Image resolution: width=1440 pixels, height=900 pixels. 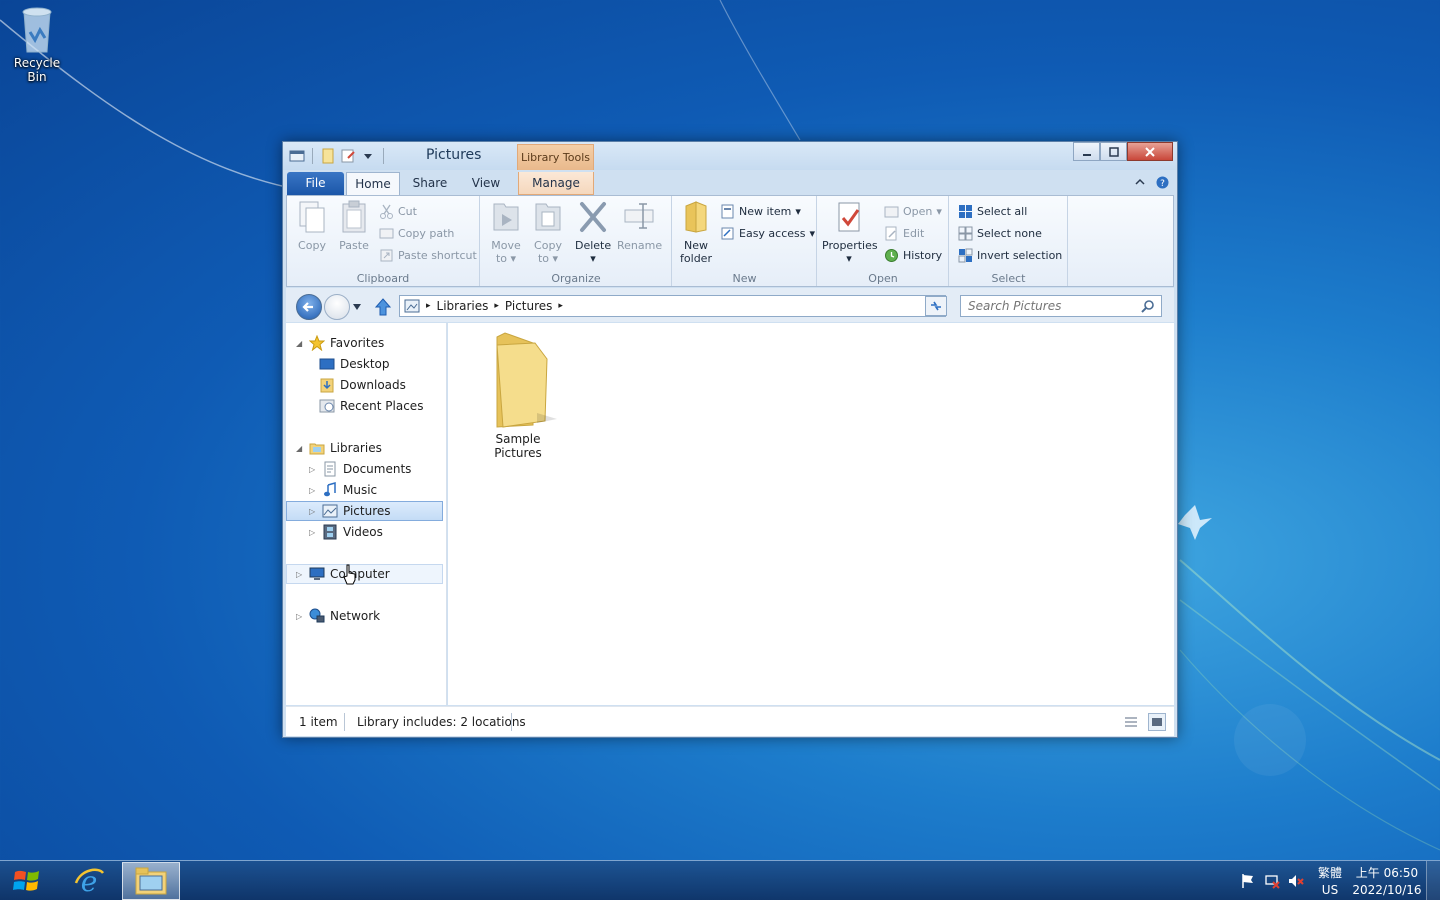 I want to click on maximize-icon, so click(x=1113, y=151).